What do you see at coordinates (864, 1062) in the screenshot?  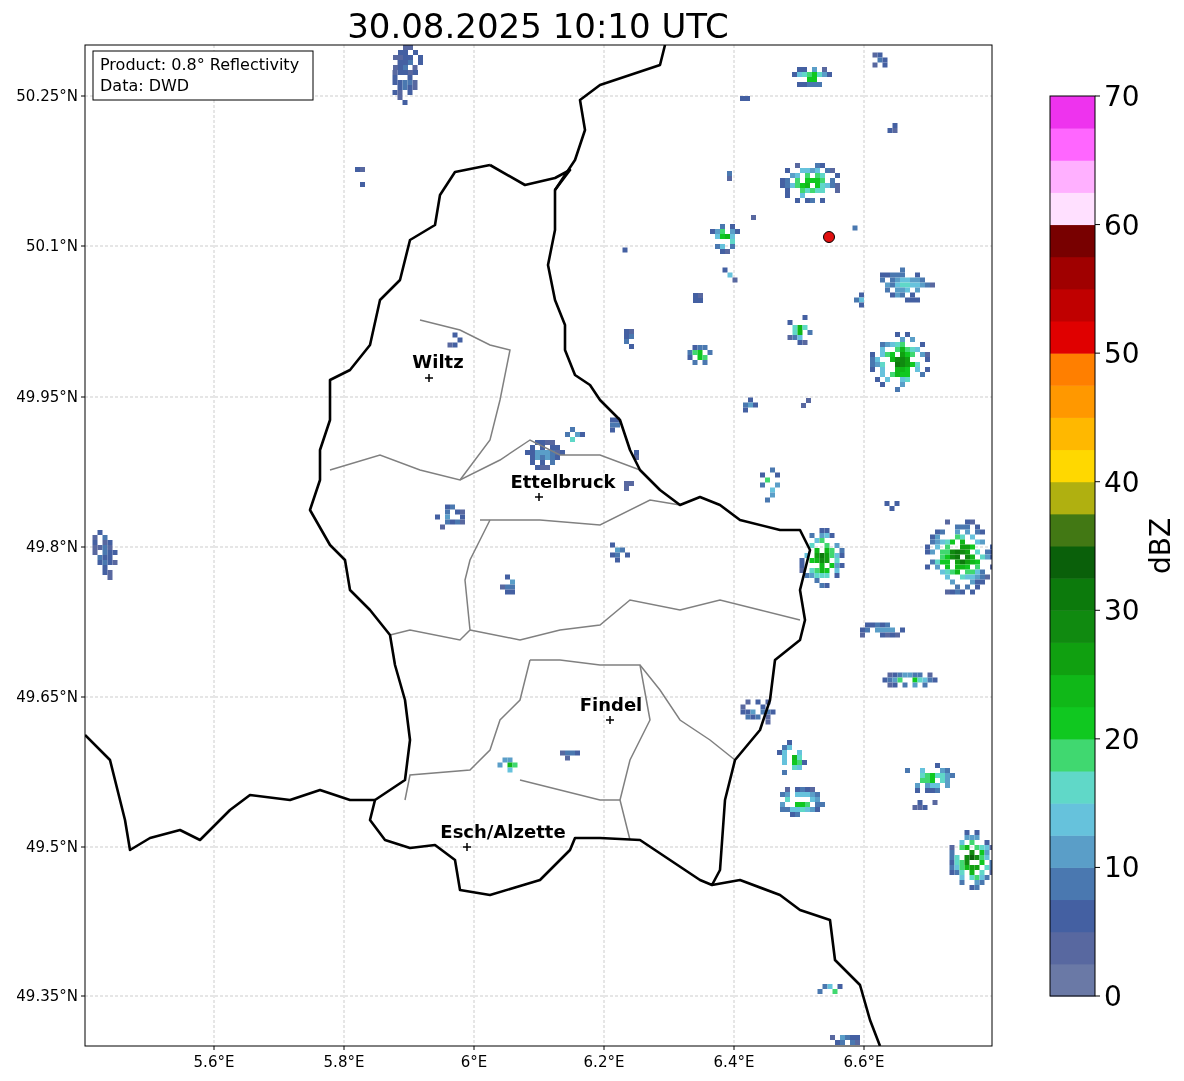 I see `longitude-label: 6.6°E` at bounding box center [864, 1062].